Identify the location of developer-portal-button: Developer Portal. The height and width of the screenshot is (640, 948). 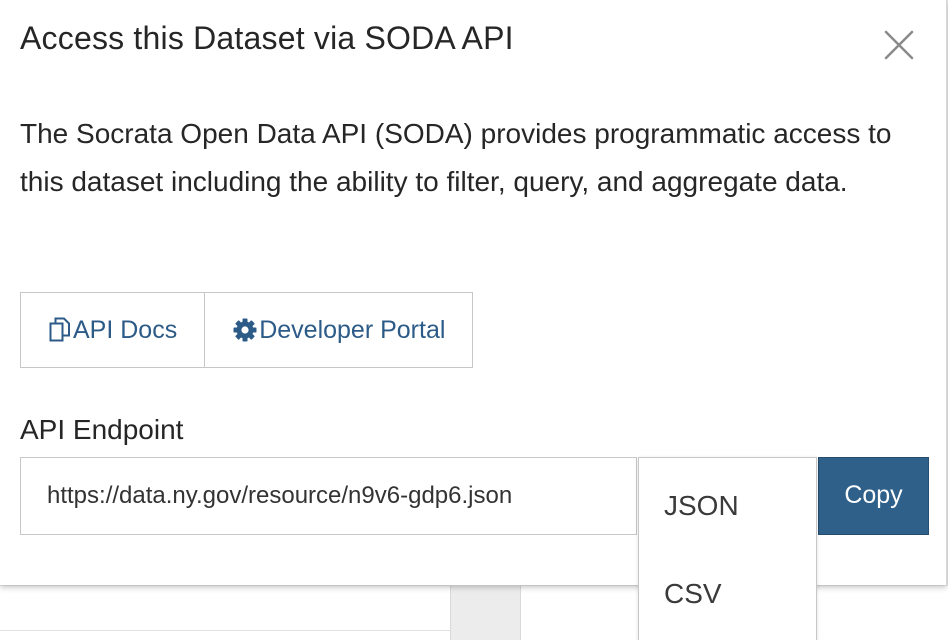
(338, 330).